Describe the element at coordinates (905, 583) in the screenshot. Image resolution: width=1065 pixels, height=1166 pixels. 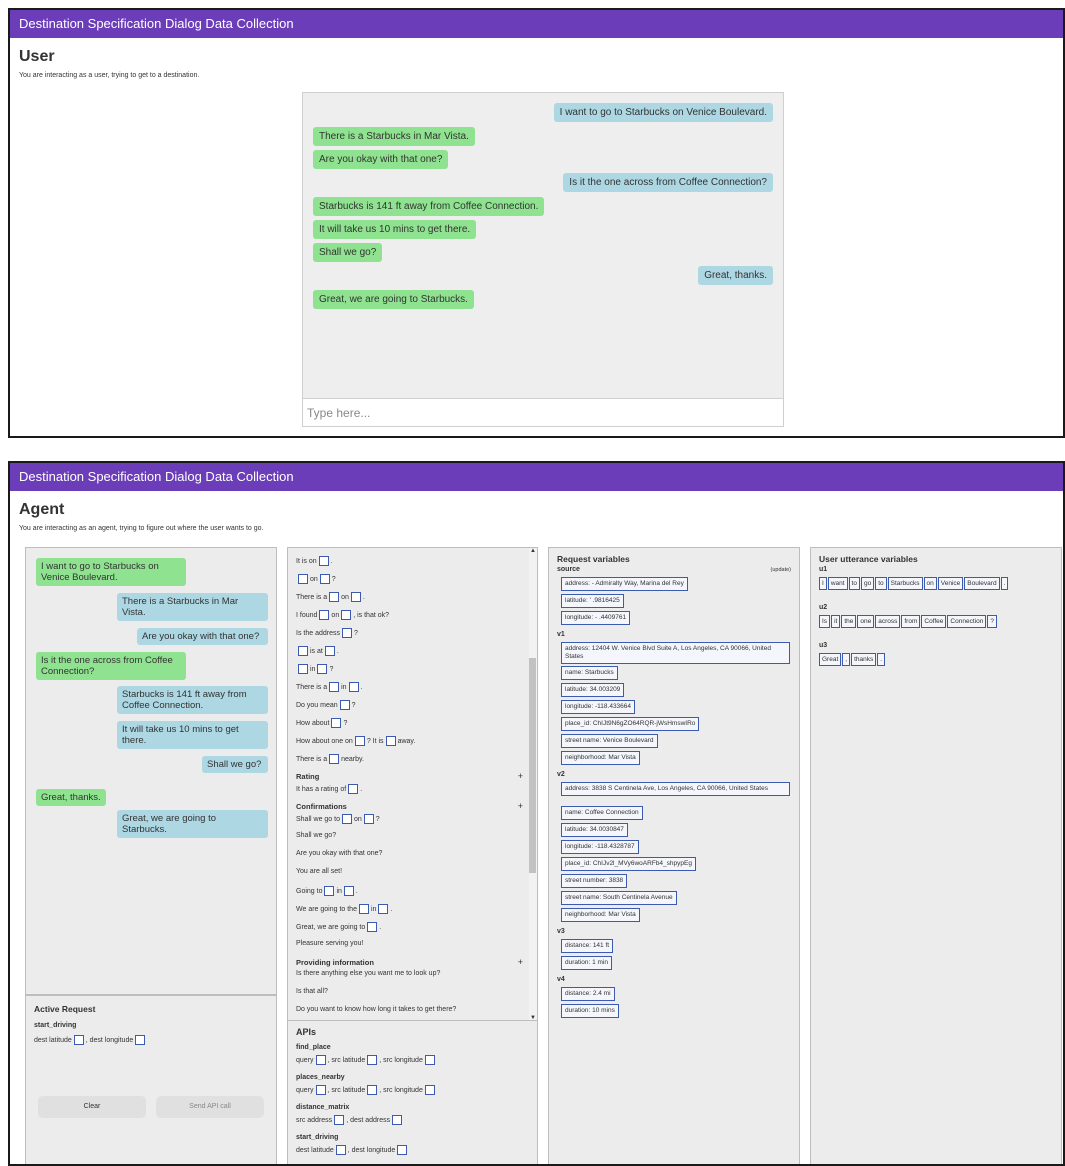
I see `utterance-token: Starbucks` at that location.